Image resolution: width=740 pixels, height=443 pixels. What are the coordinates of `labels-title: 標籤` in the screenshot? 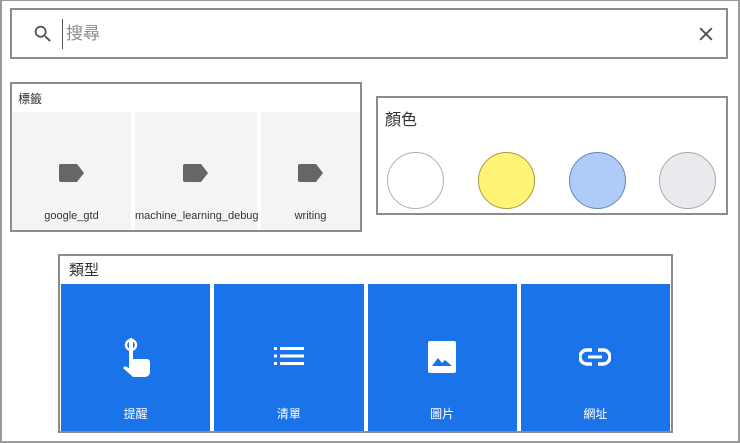 It's located at (30, 99).